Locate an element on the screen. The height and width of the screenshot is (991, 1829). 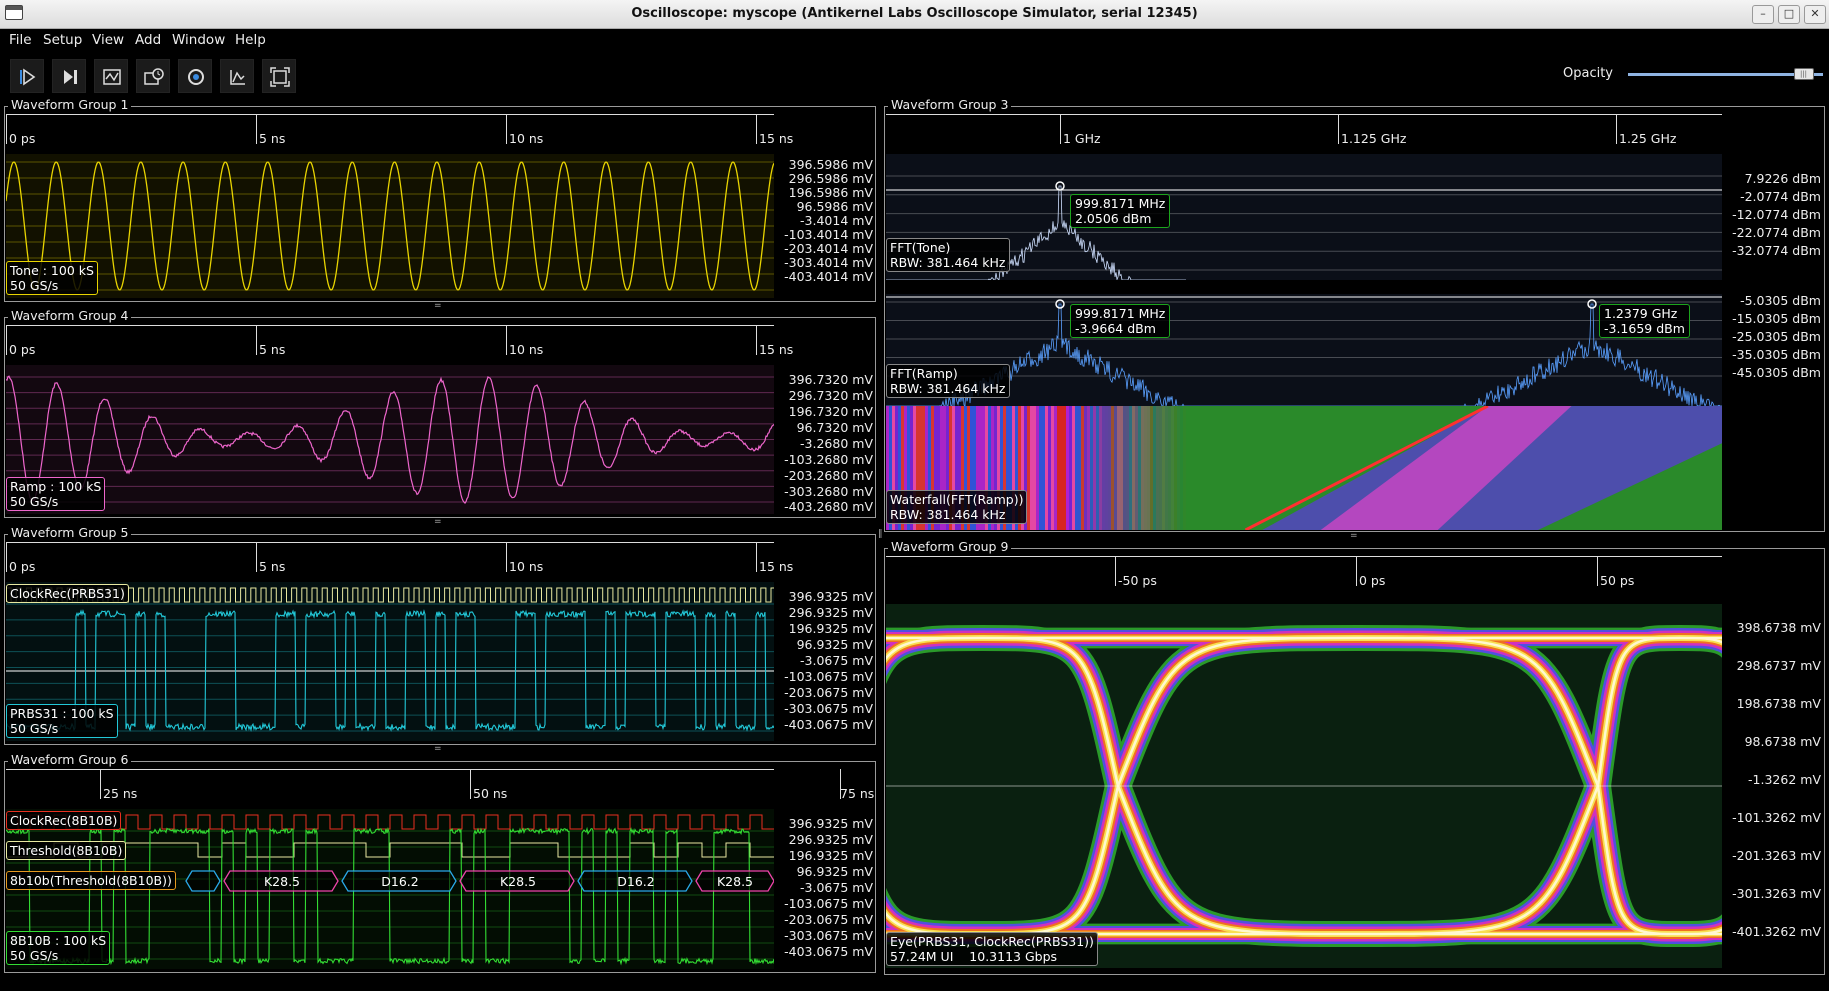
y-label: -3.4014 mV is located at coordinates (836, 220).